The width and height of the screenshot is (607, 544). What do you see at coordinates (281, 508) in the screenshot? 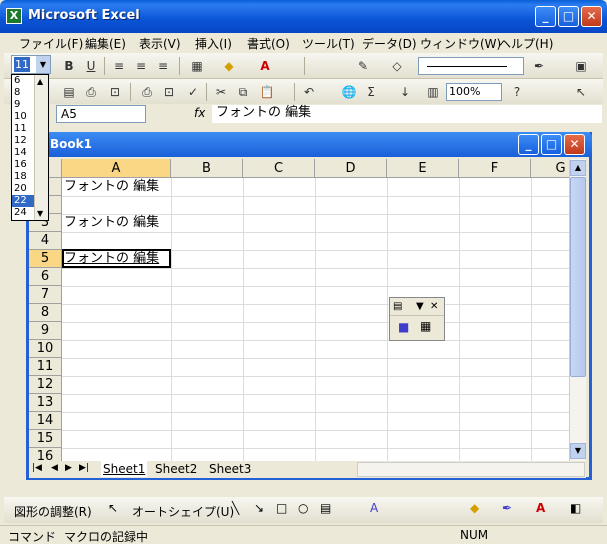
I see `rectangle-icon: □` at bounding box center [281, 508].